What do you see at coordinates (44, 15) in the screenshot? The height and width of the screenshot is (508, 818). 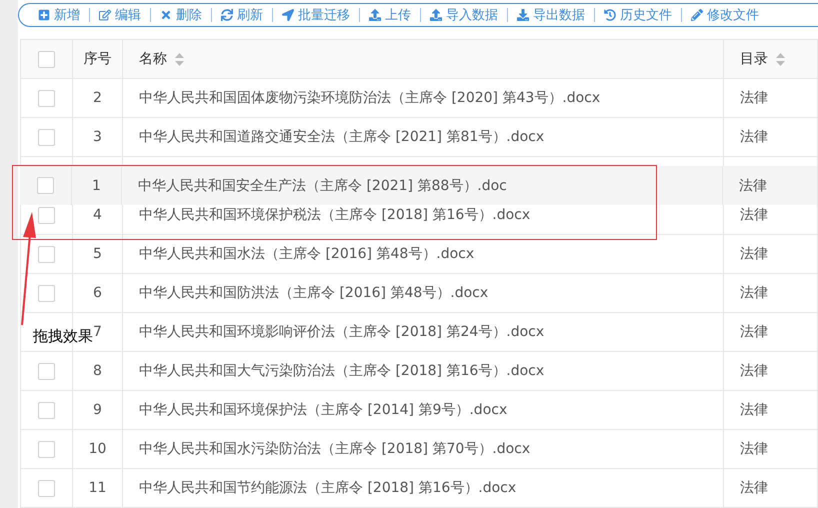 I see `plus-icon` at bounding box center [44, 15].